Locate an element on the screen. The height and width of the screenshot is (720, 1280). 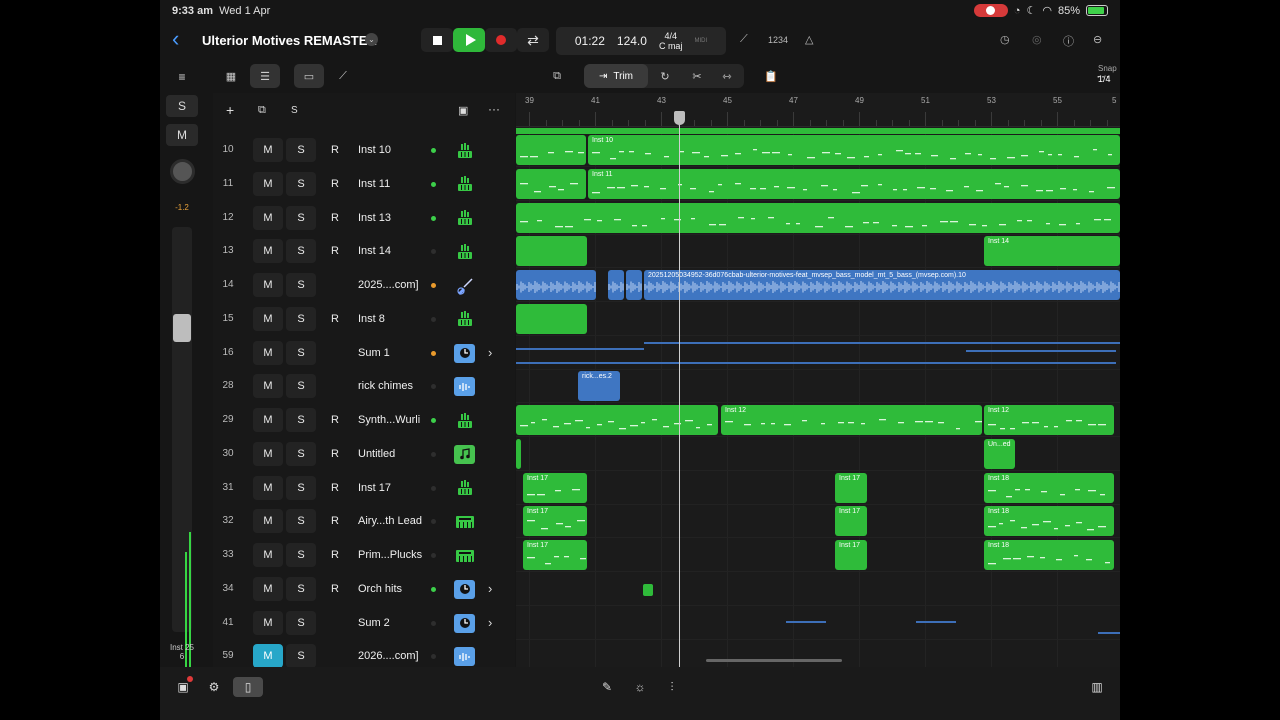
track-name: Sum 1 is located at coordinates (374, 353).